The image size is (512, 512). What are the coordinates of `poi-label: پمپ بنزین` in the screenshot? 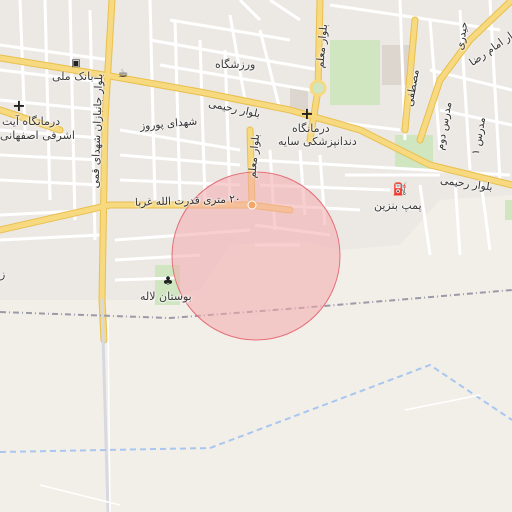 It's located at (398, 205).